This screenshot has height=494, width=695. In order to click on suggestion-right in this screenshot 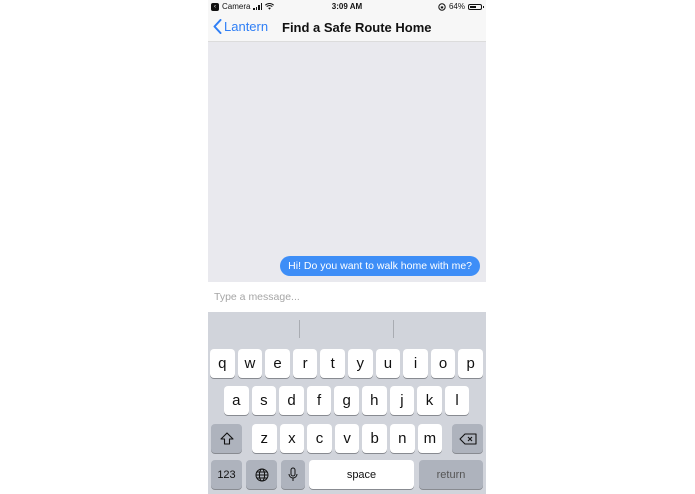, I will do `click(440, 328)`.